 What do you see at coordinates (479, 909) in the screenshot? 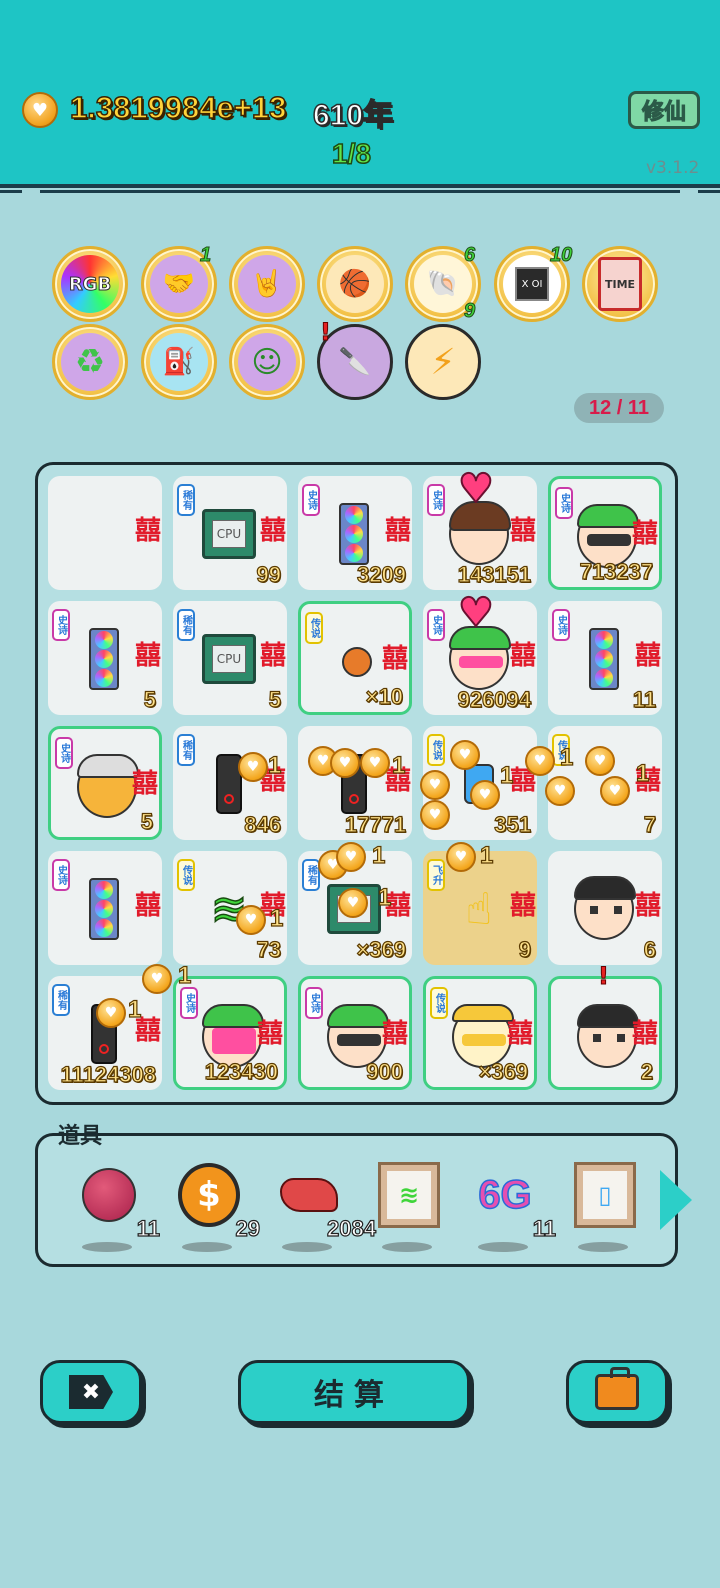
I see `hand-icon: ☝` at bounding box center [479, 909].